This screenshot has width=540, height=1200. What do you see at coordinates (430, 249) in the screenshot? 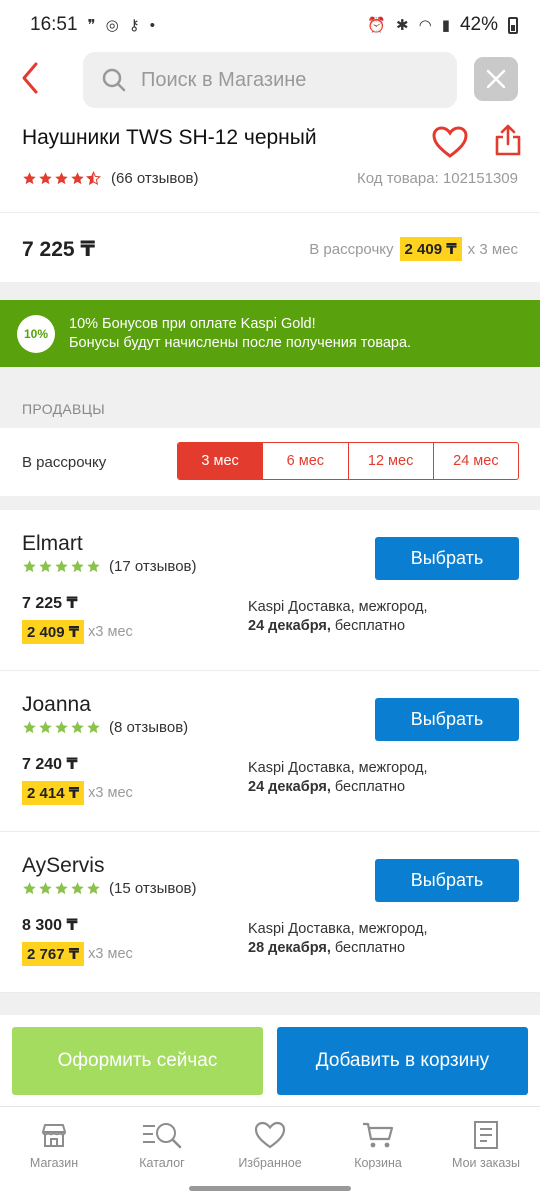
I see `installment-amount: 2 409 ₸` at bounding box center [430, 249].